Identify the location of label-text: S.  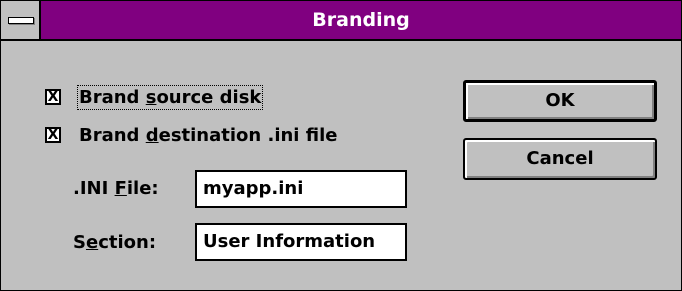
(79, 242).